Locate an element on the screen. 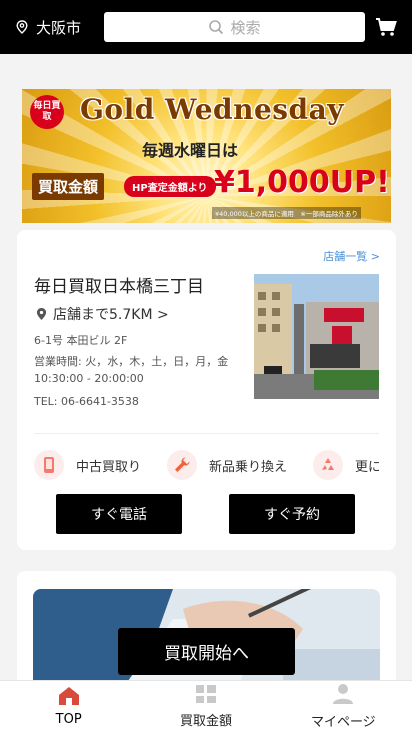  bottom-tab-bar: TOP 買取金額 マイページ is located at coordinates (206, 705).